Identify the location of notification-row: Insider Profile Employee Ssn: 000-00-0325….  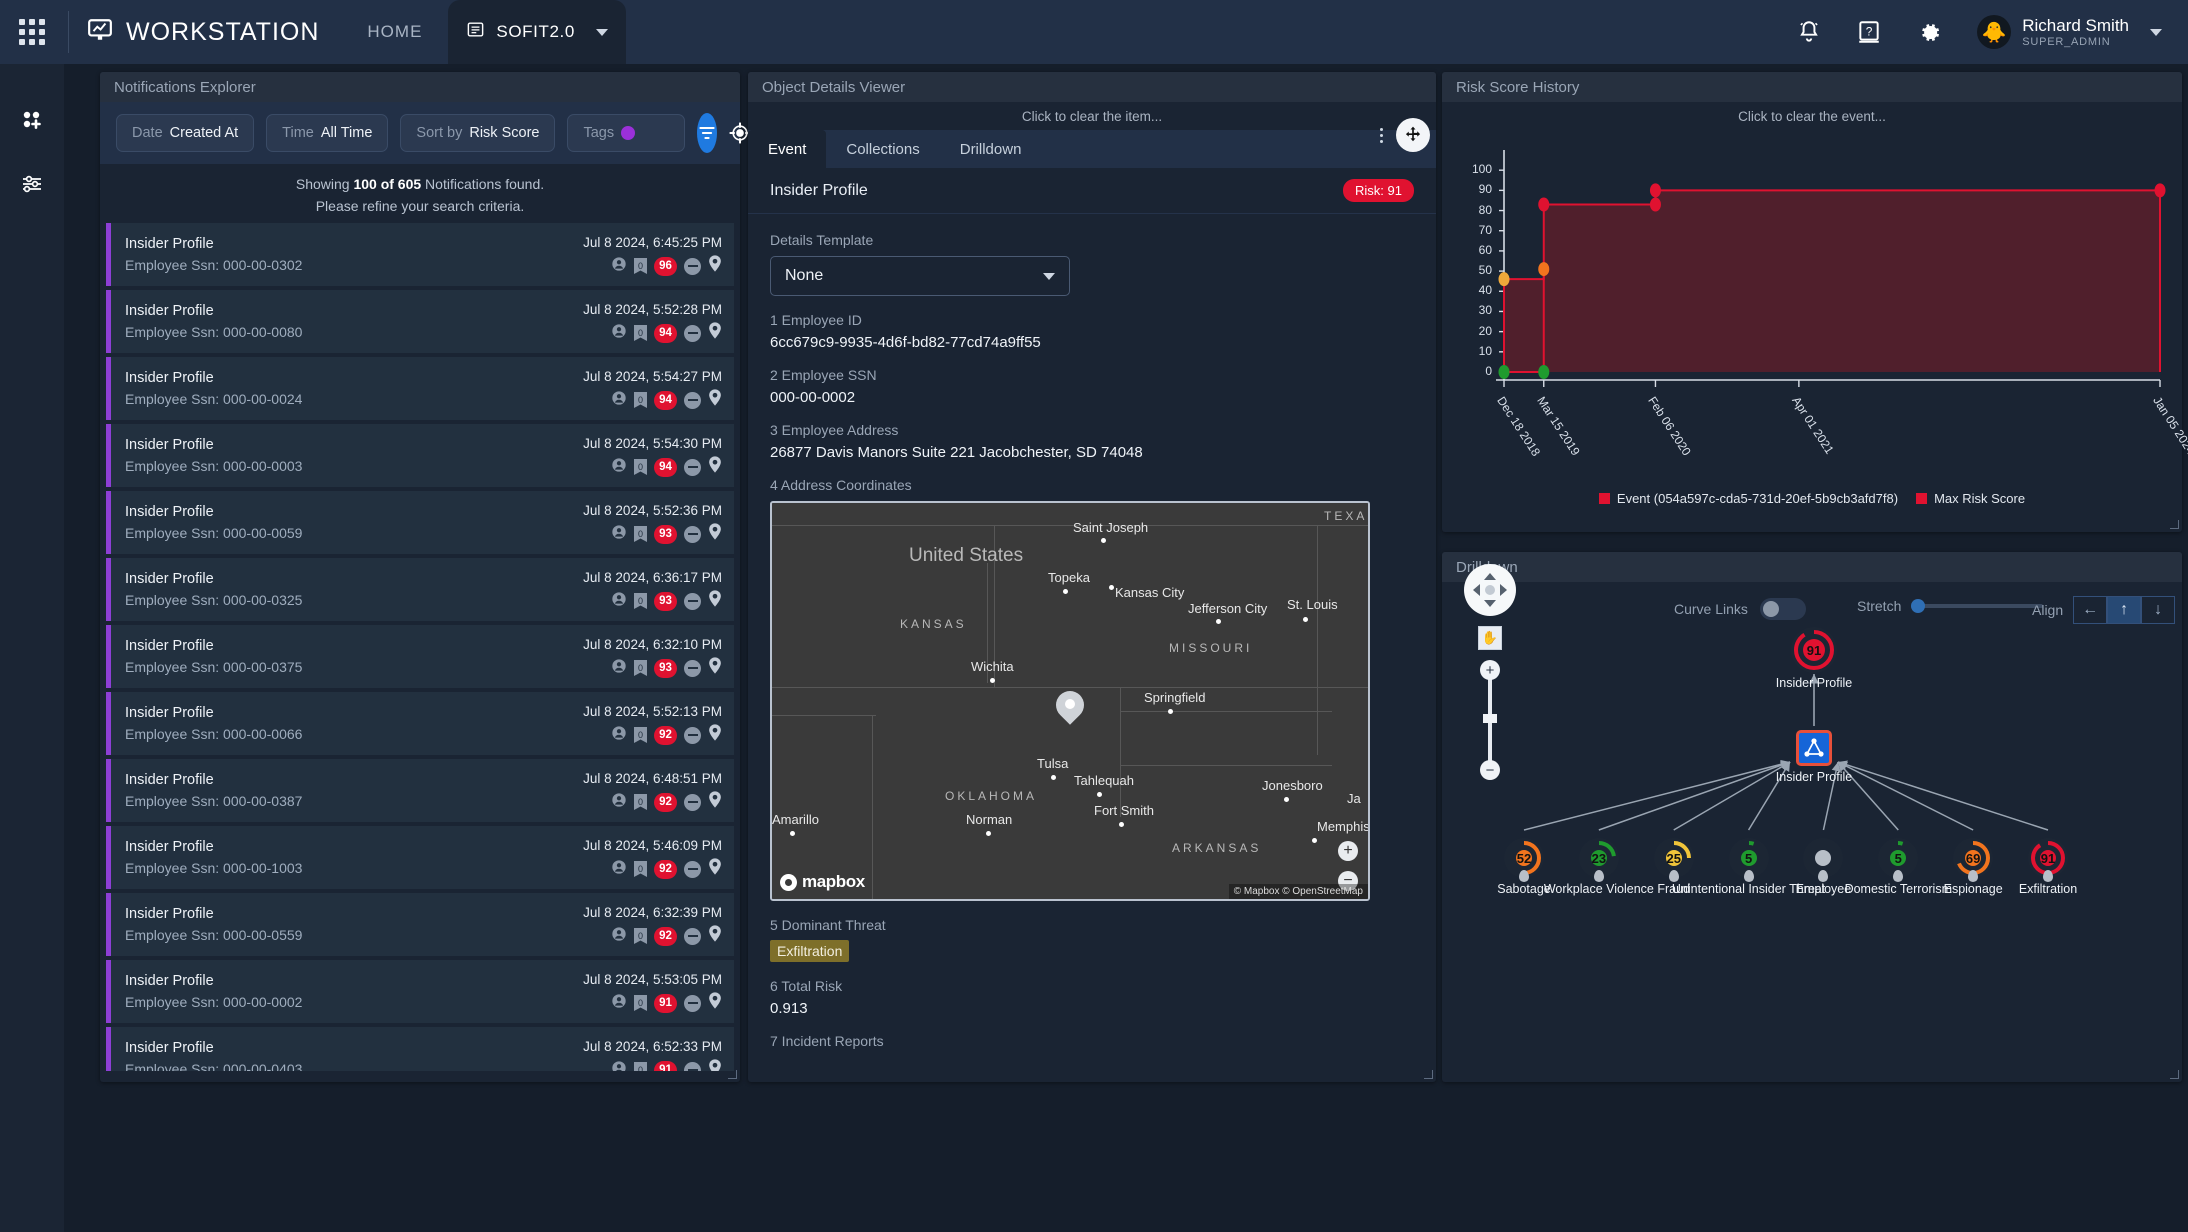
(420, 590).